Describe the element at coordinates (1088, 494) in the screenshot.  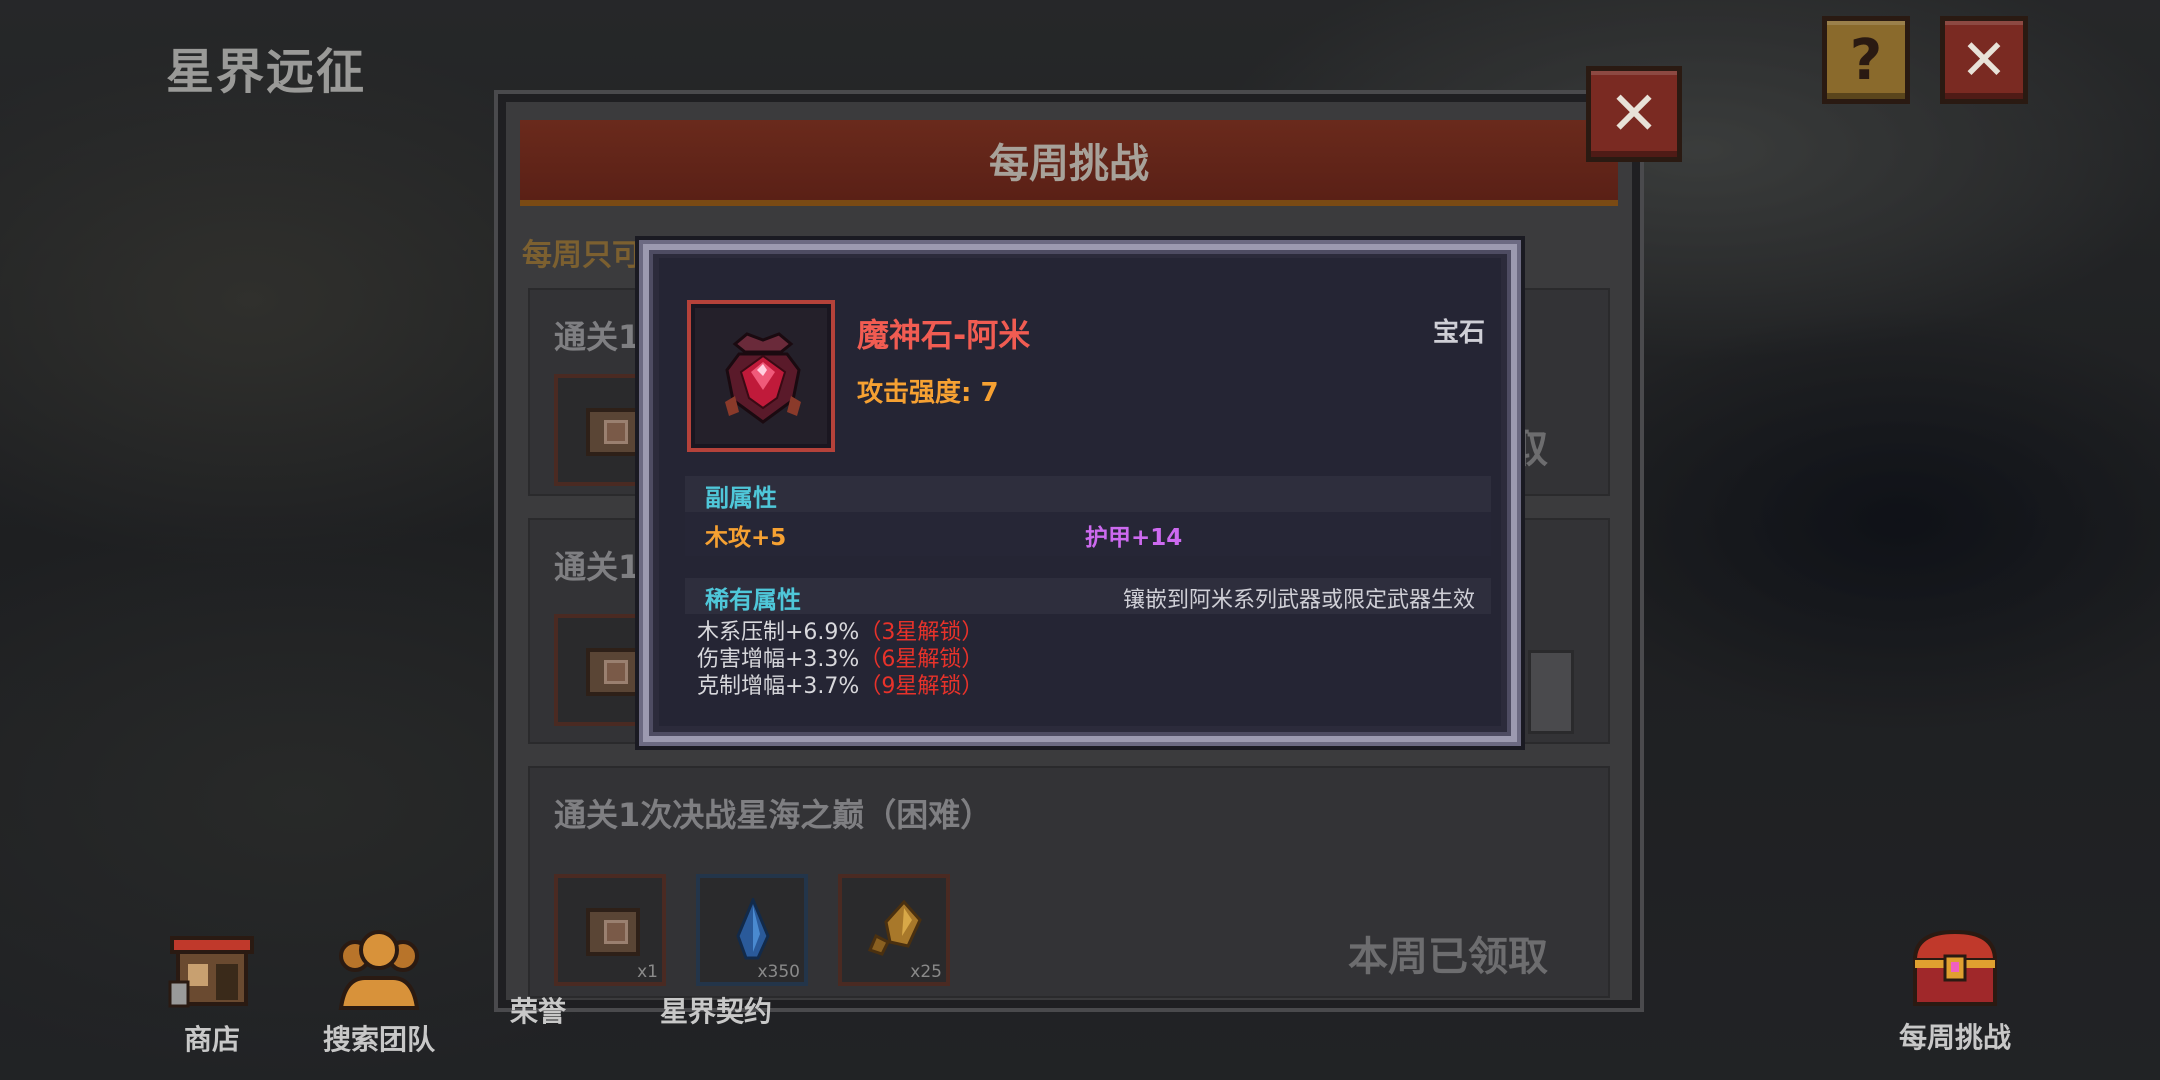
I see `secondary-attr-header: 副属性` at that location.